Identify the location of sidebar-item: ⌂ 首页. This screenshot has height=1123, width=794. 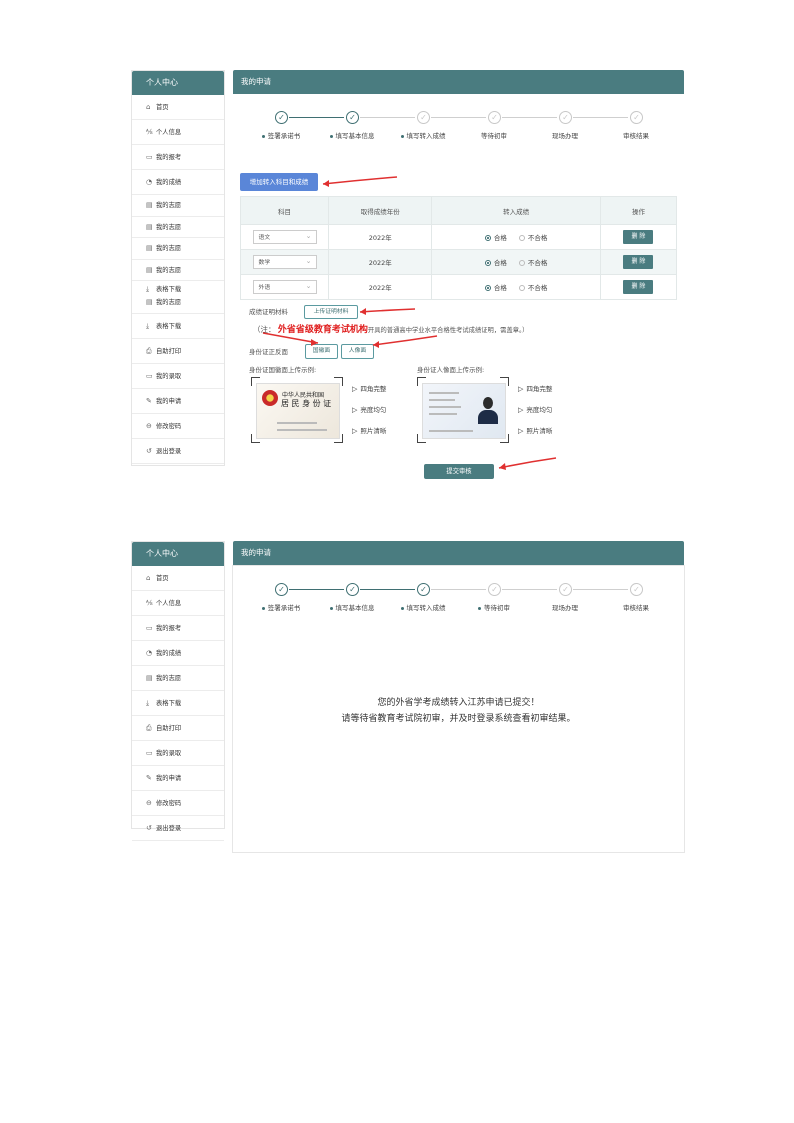
(178, 578).